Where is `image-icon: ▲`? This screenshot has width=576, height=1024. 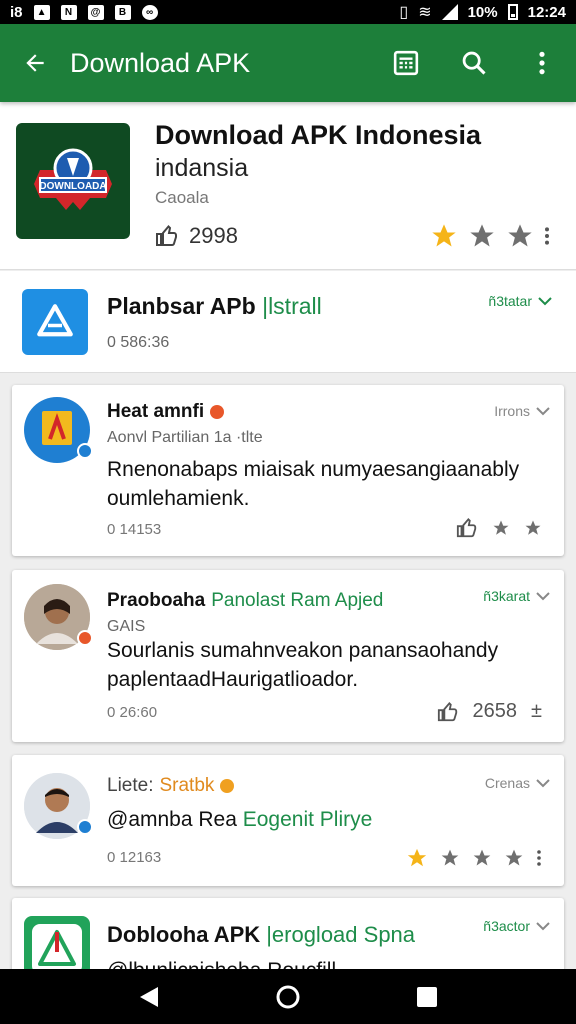
image-icon: ▲ is located at coordinates (41, 12).